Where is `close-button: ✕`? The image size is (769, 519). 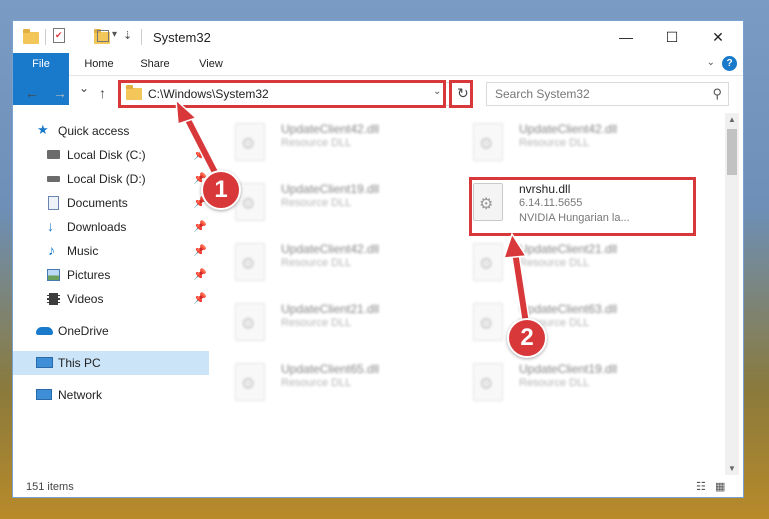
close-button: ✕ is located at coordinates (718, 37).